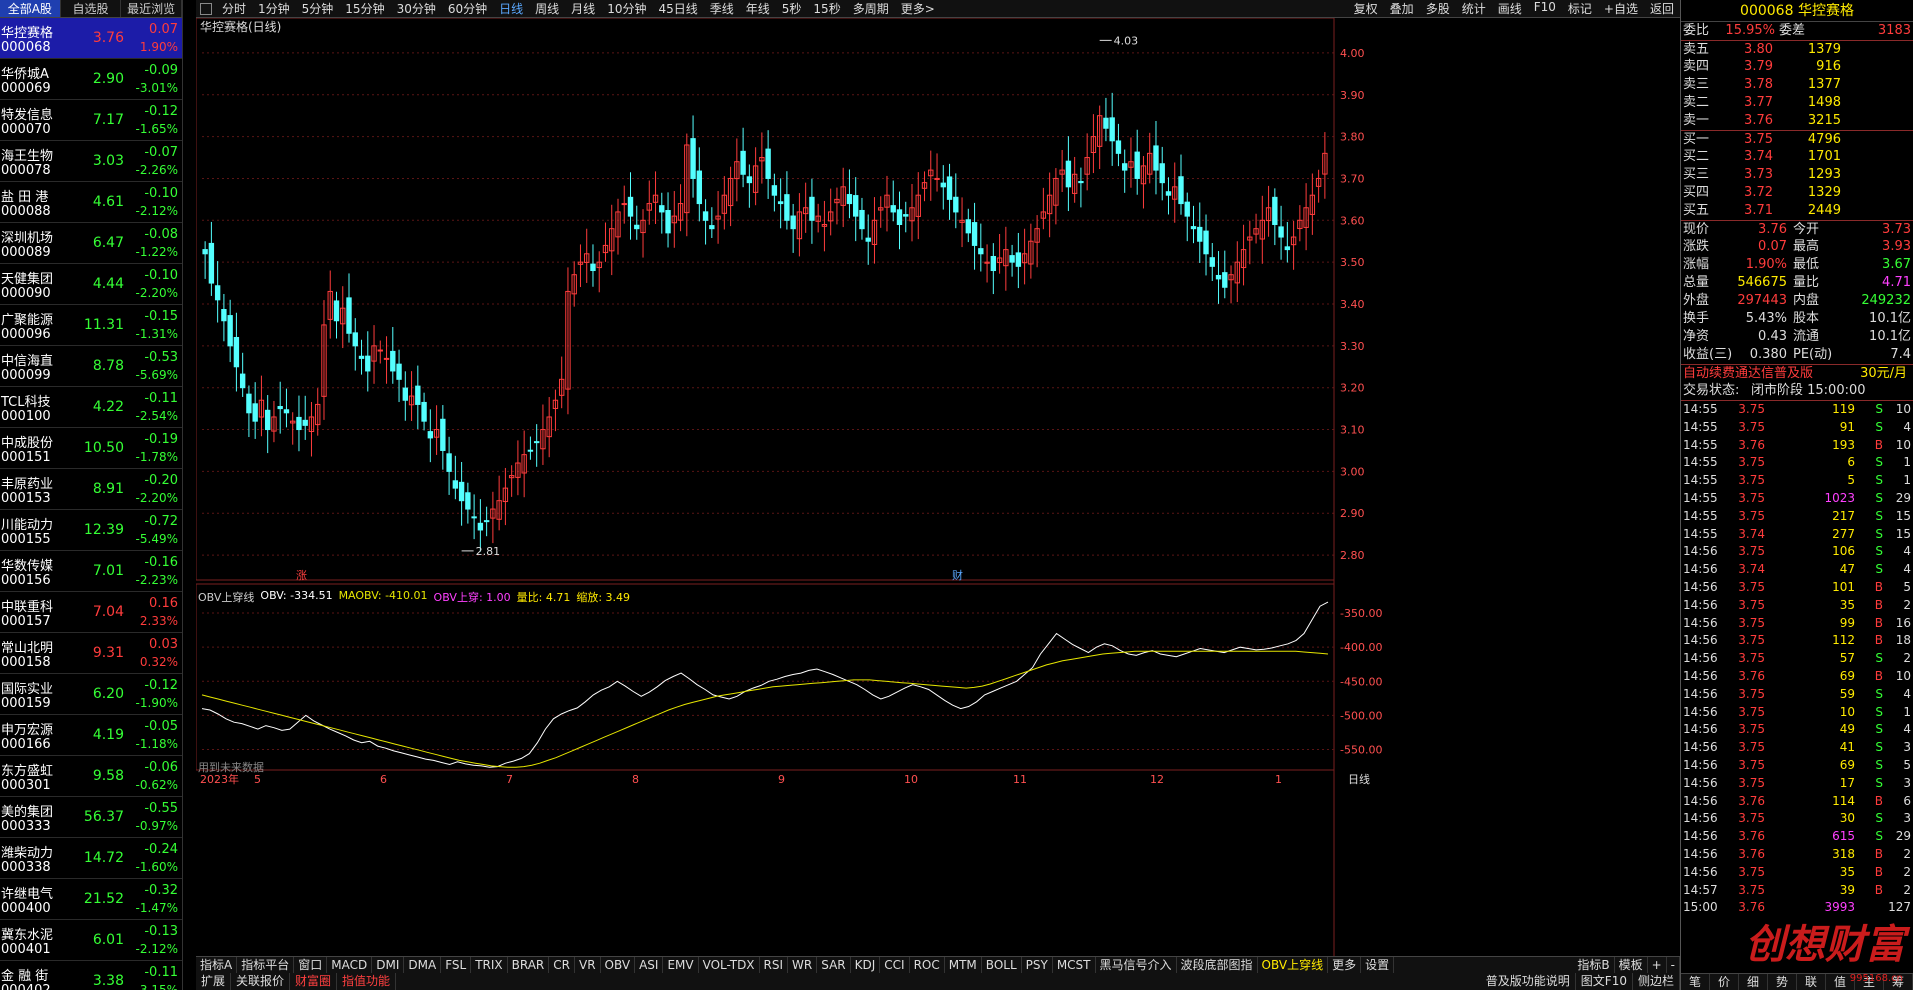  I want to click on panel-toggle-icon, so click(206, 8).